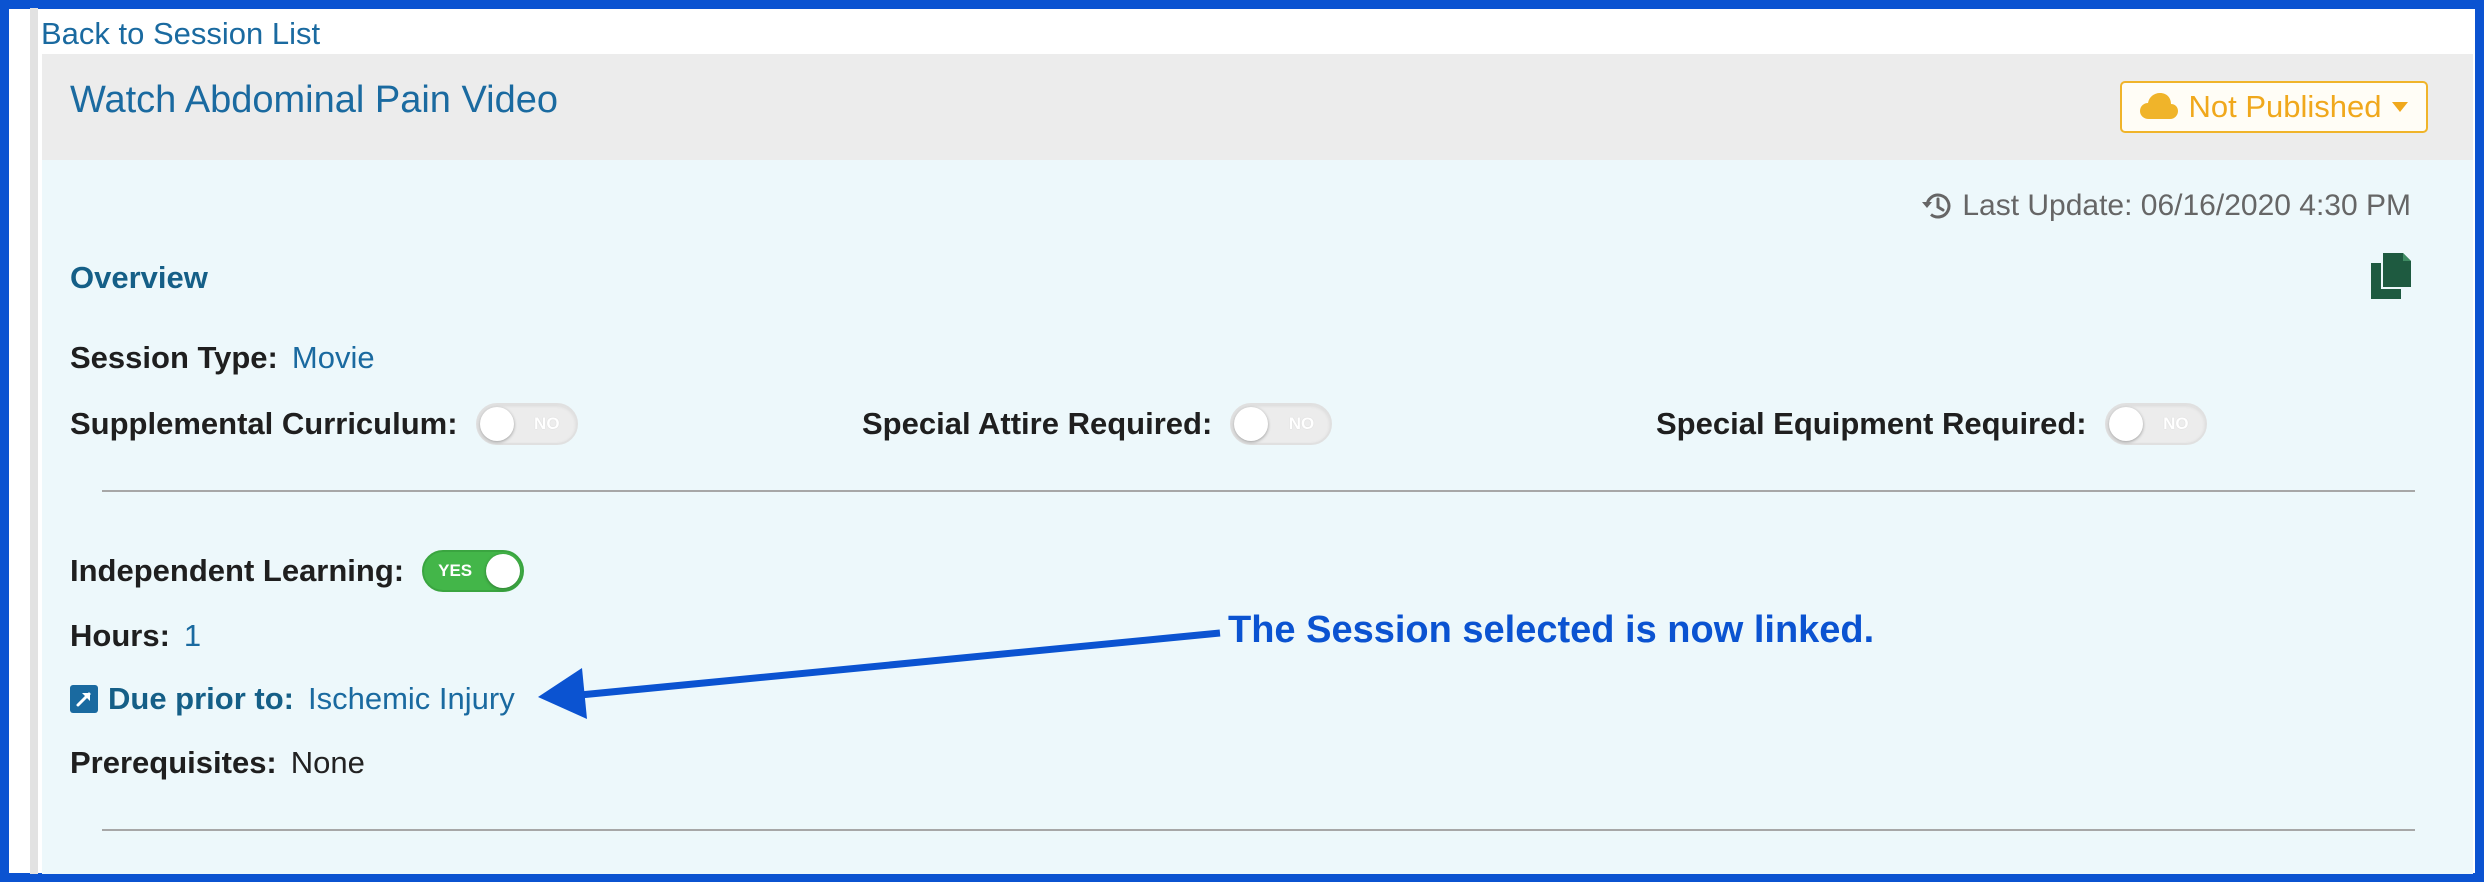  I want to click on prerequisites-value: None, so click(327, 762).